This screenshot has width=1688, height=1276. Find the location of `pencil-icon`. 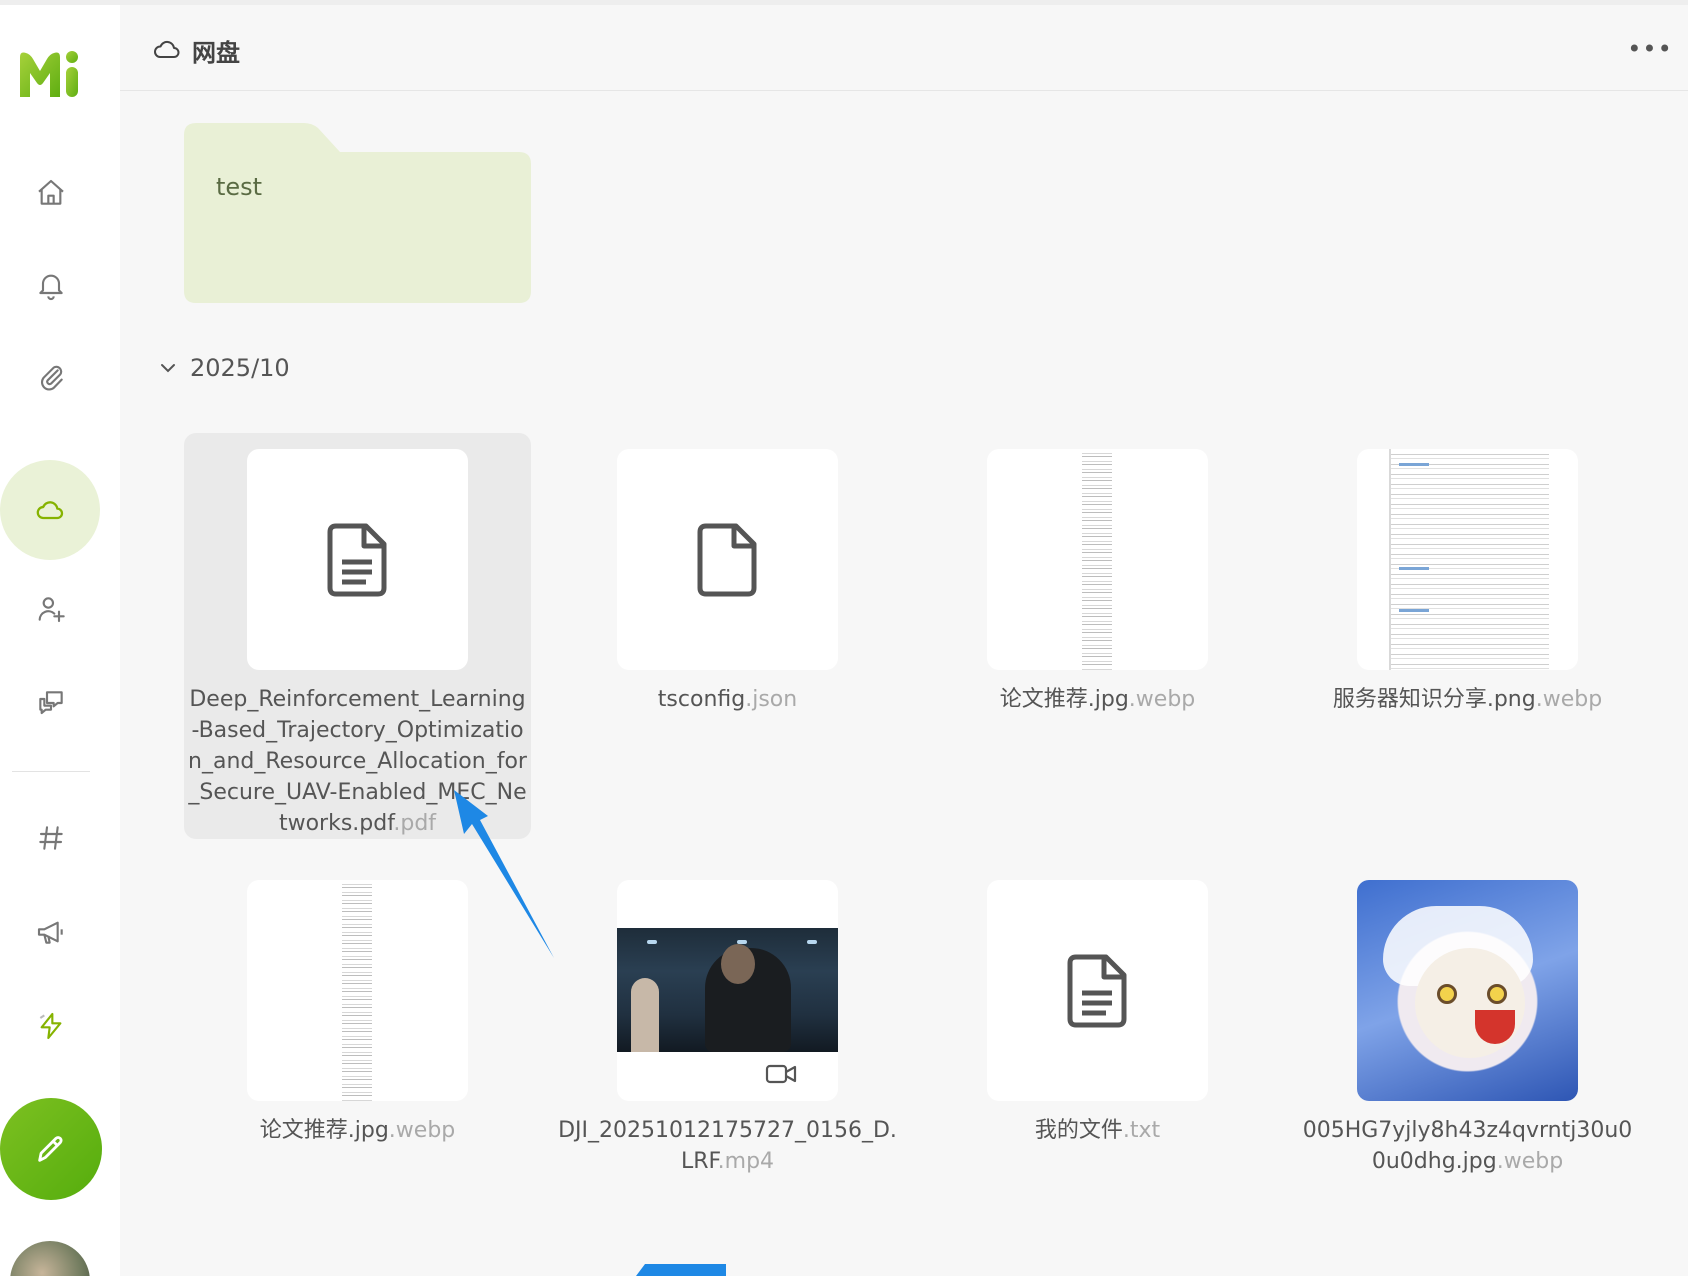

pencil-icon is located at coordinates (50, 1149).